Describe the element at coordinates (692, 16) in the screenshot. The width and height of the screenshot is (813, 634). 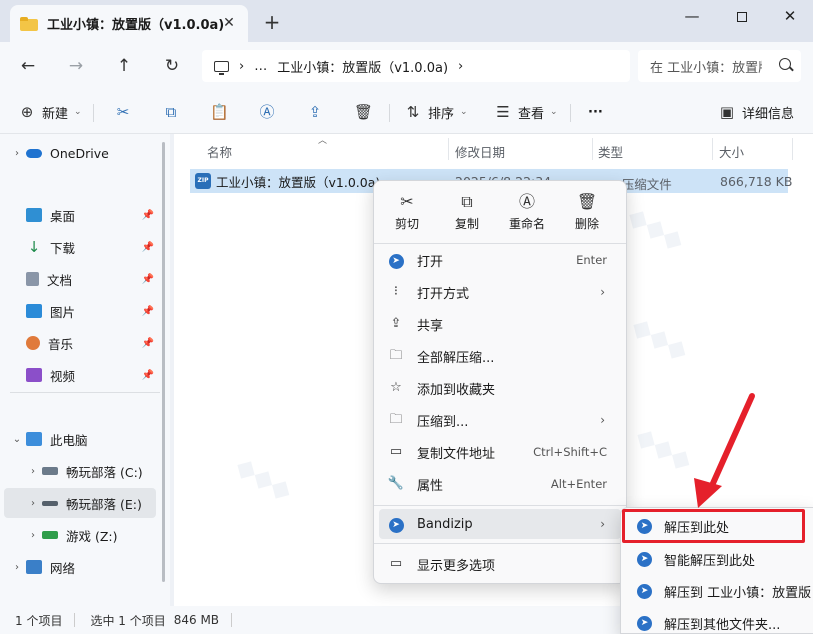
I see `minimize-button: —` at that location.